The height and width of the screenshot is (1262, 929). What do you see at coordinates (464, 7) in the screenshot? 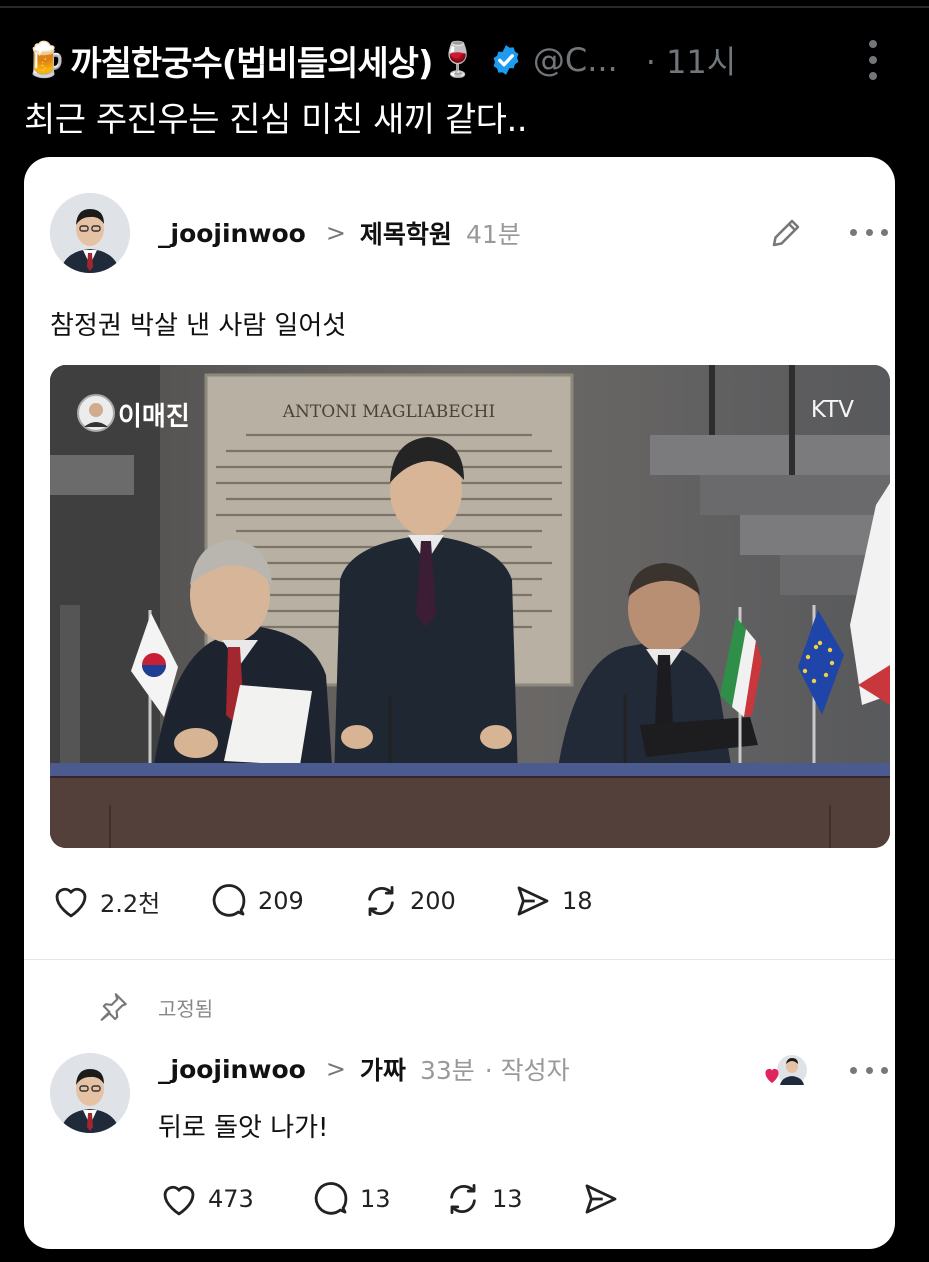
I see `top-divider` at bounding box center [464, 7].